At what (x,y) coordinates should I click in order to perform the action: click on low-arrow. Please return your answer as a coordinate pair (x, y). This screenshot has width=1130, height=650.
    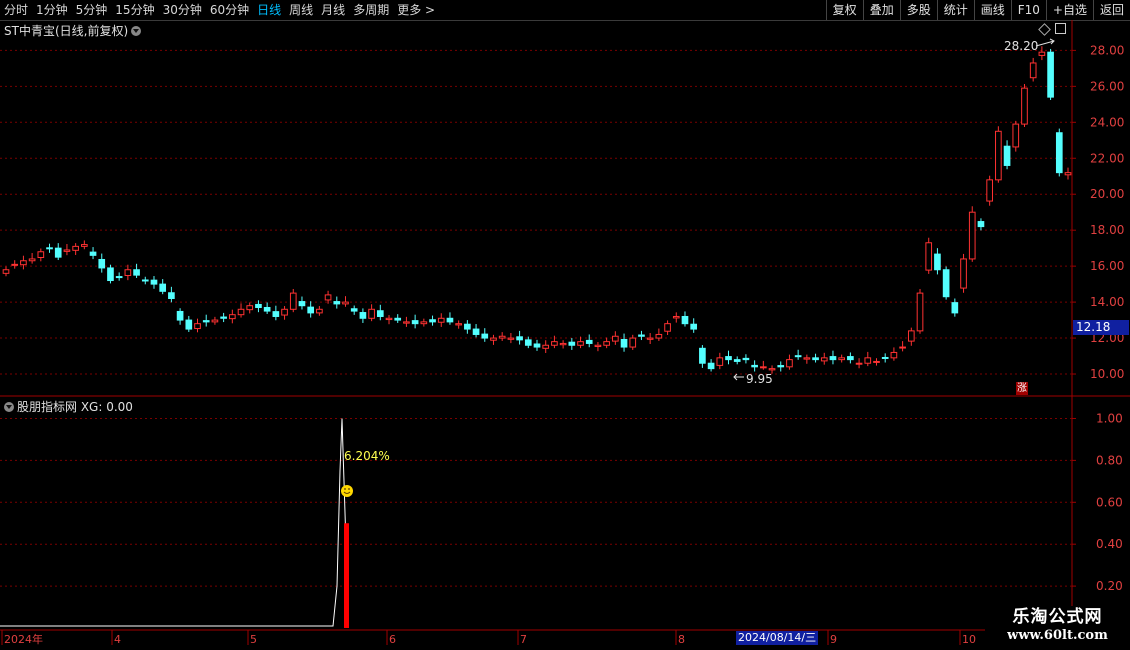
    Looking at the image, I should click on (738, 377).